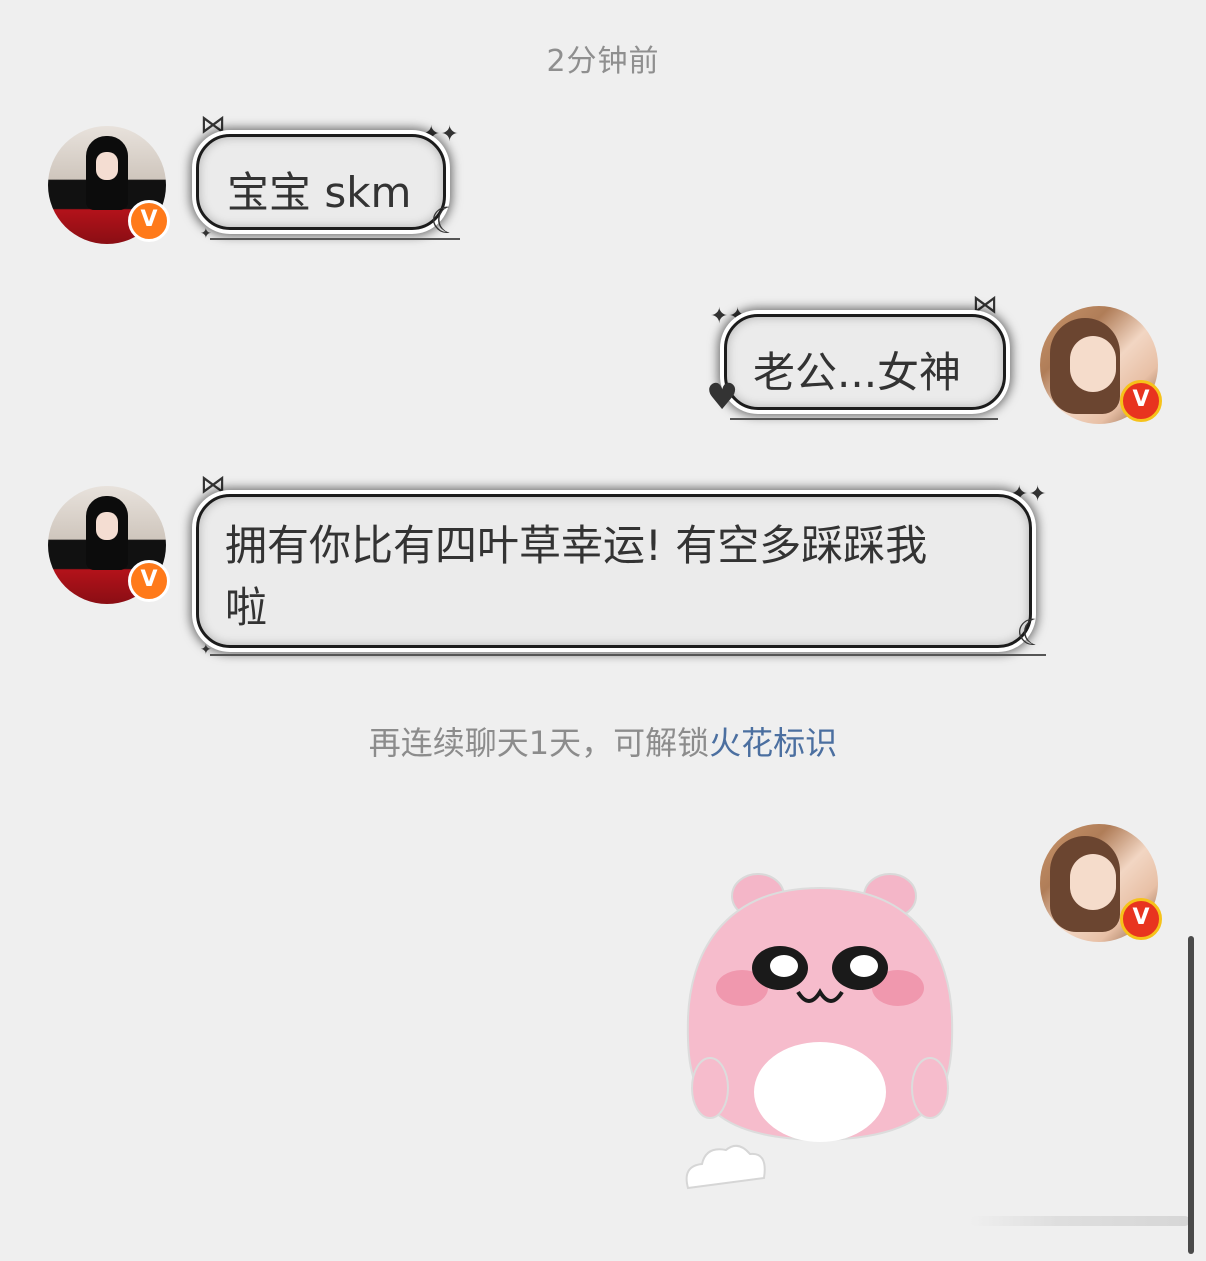 This screenshot has width=1206, height=1261. I want to click on streak-hint: 再连续聊天1天，可解锁火花标识, so click(603, 741).